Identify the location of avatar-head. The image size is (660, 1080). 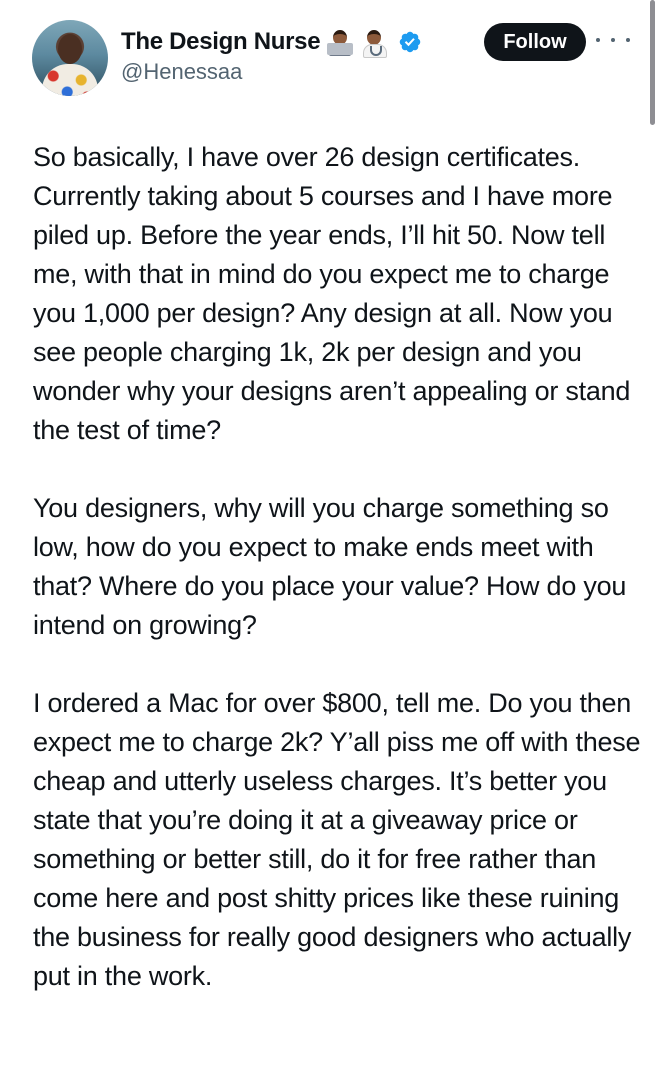
(70, 49).